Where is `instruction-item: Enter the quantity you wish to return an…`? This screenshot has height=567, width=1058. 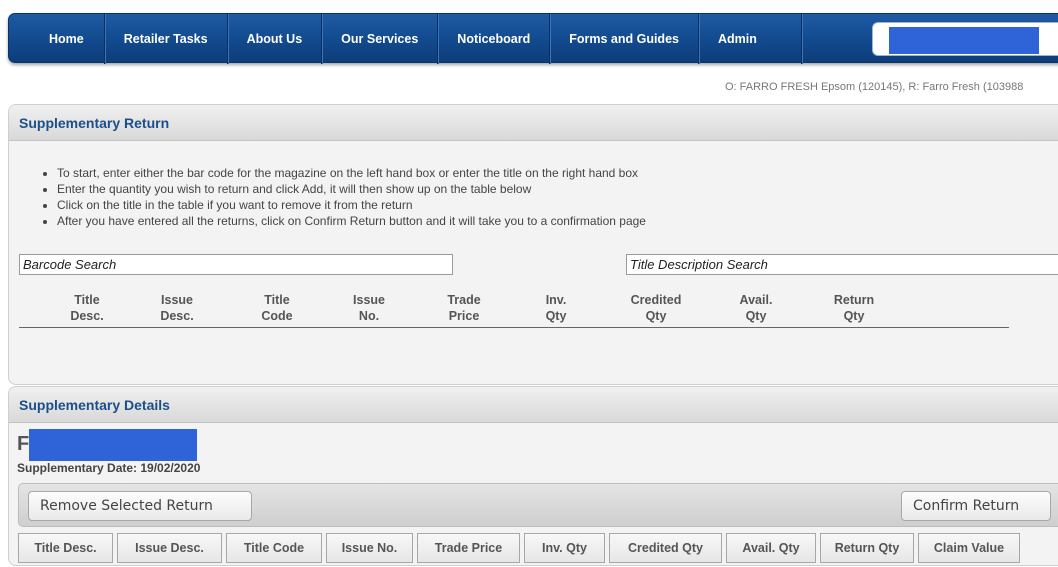 instruction-item: Enter the quantity you wish to return an… is located at coordinates (351, 189).